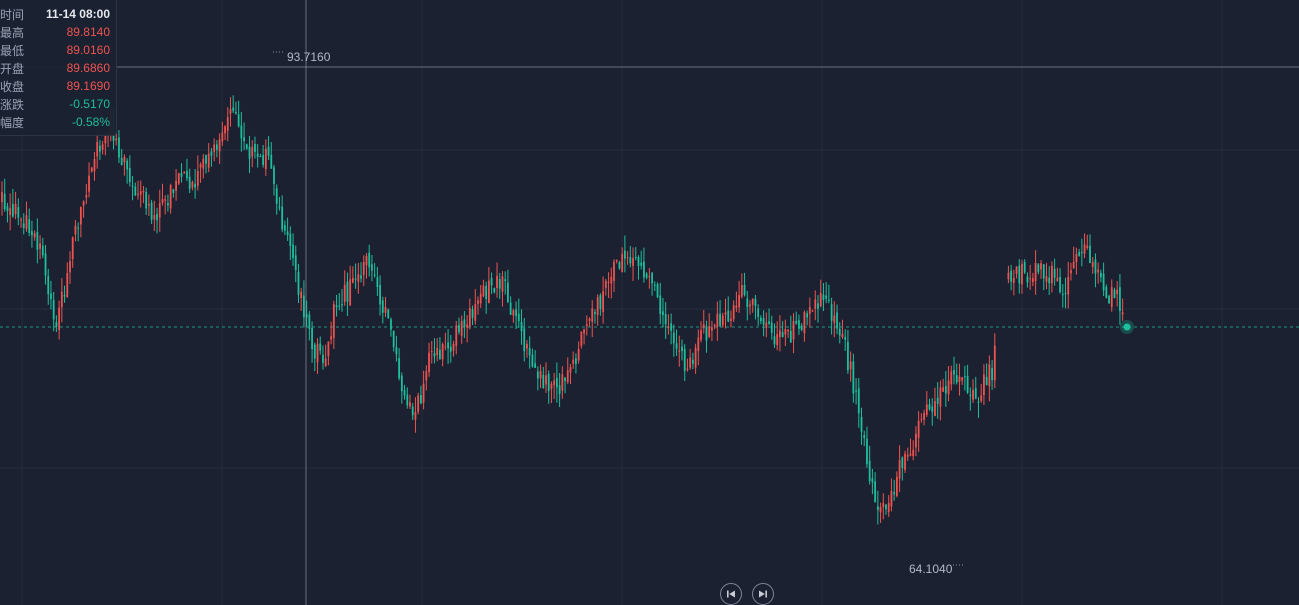 Image resolution: width=1299 pixels, height=605 pixels. Describe the element at coordinates (1127, 327) in the screenshot. I see `last-price-dot` at that location.